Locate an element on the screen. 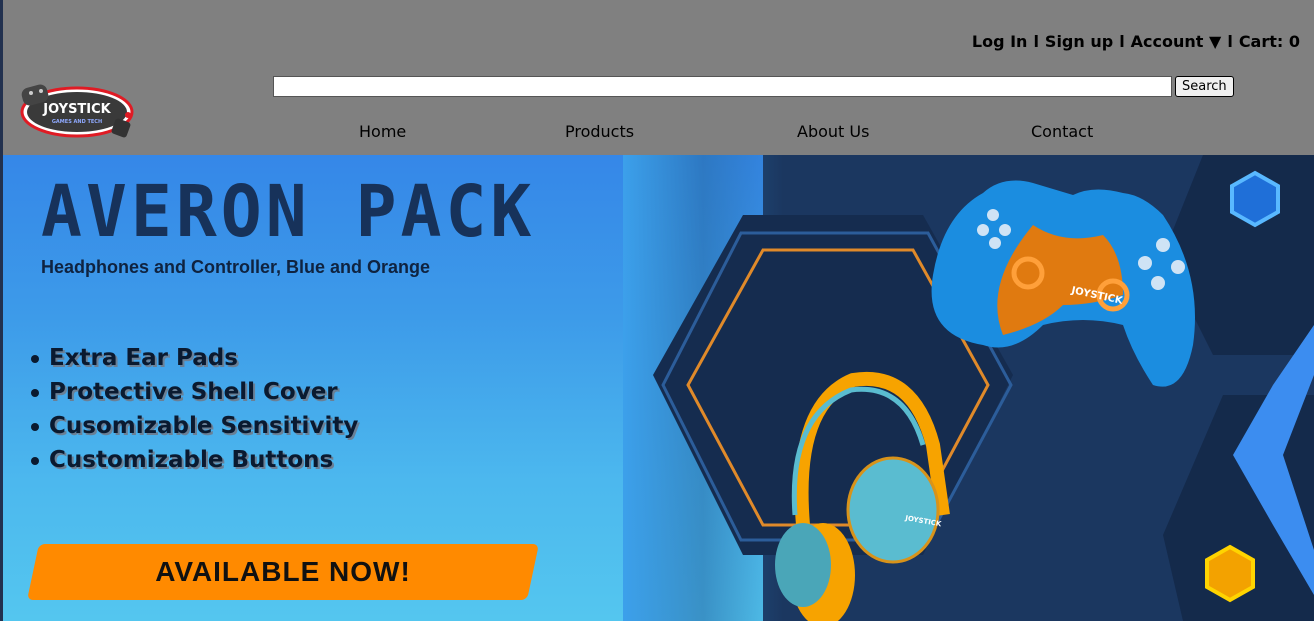 This screenshot has width=1314, height=621. nav-products: Products is located at coordinates (599, 131).